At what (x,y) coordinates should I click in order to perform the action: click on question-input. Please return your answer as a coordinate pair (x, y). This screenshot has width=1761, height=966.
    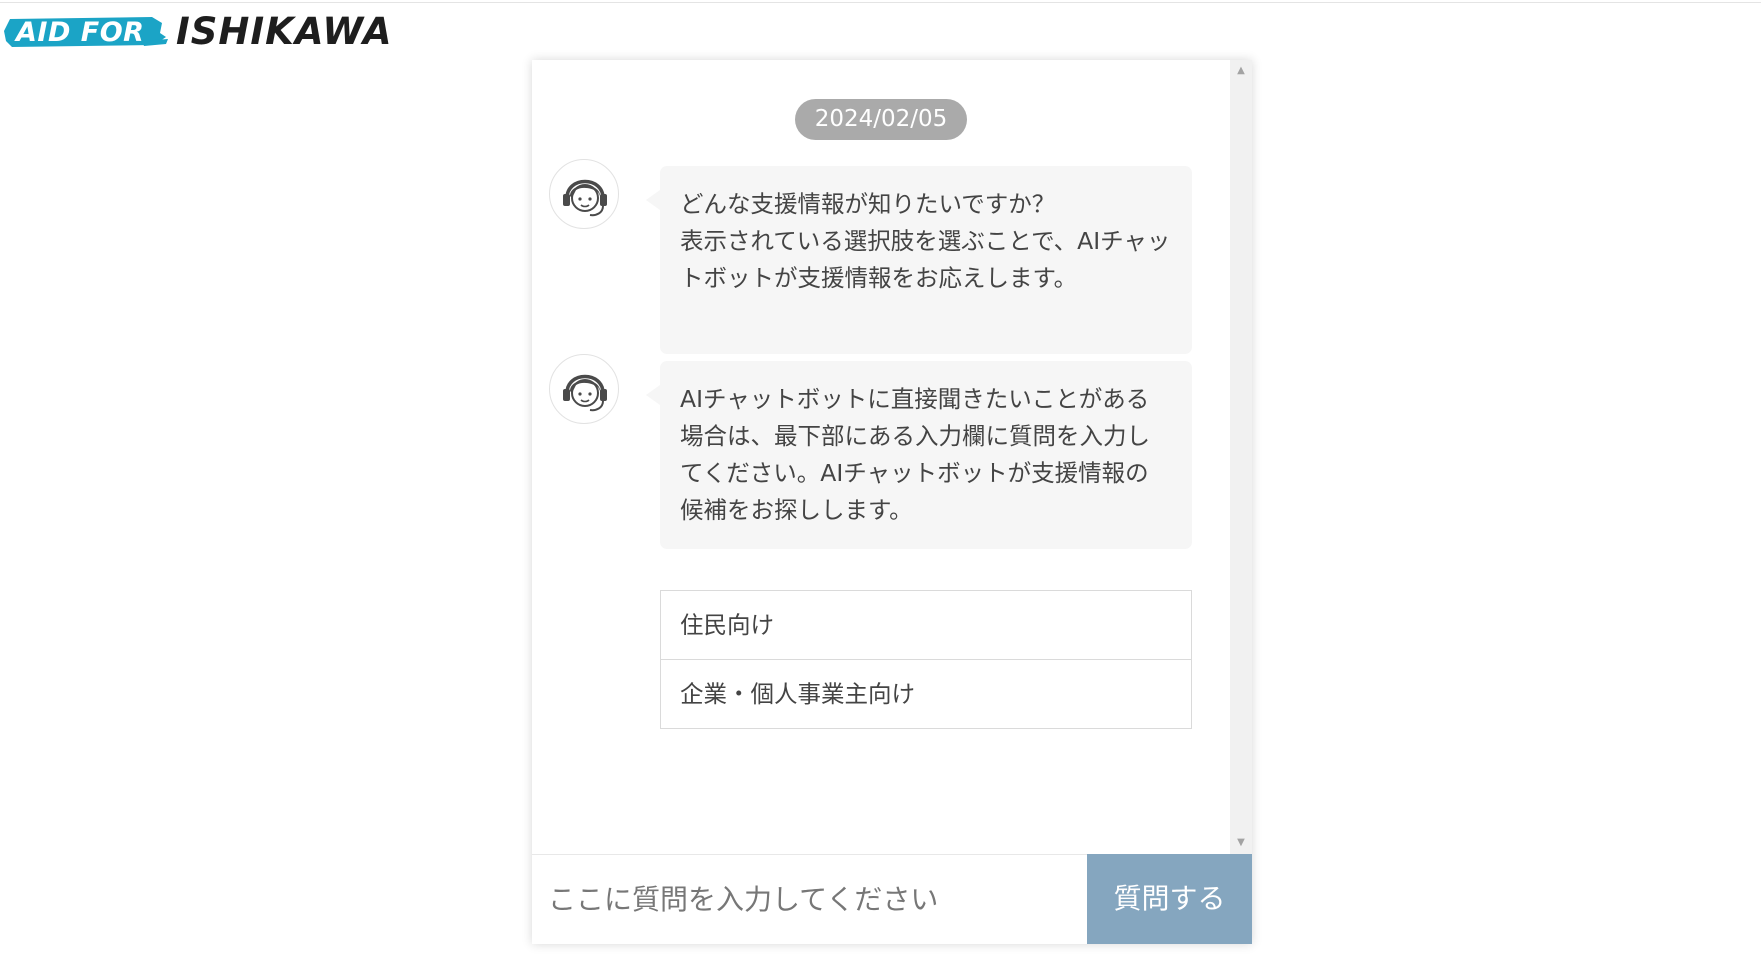
    Looking at the image, I should click on (809, 899).